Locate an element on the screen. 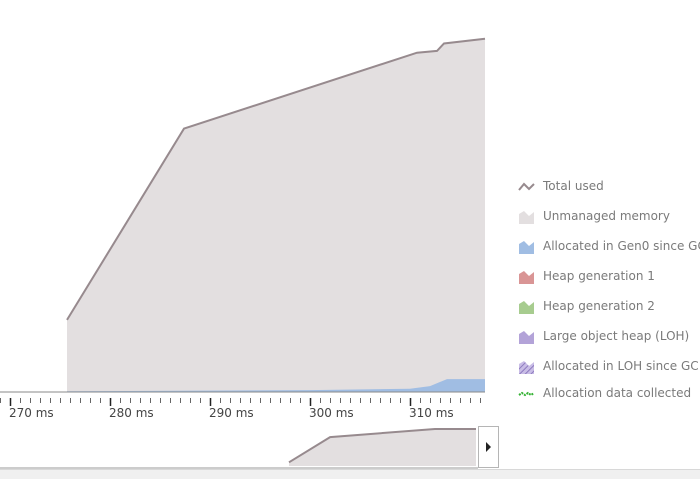 The width and height of the screenshot is (700, 479). overview-area is located at coordinates (382, 447).